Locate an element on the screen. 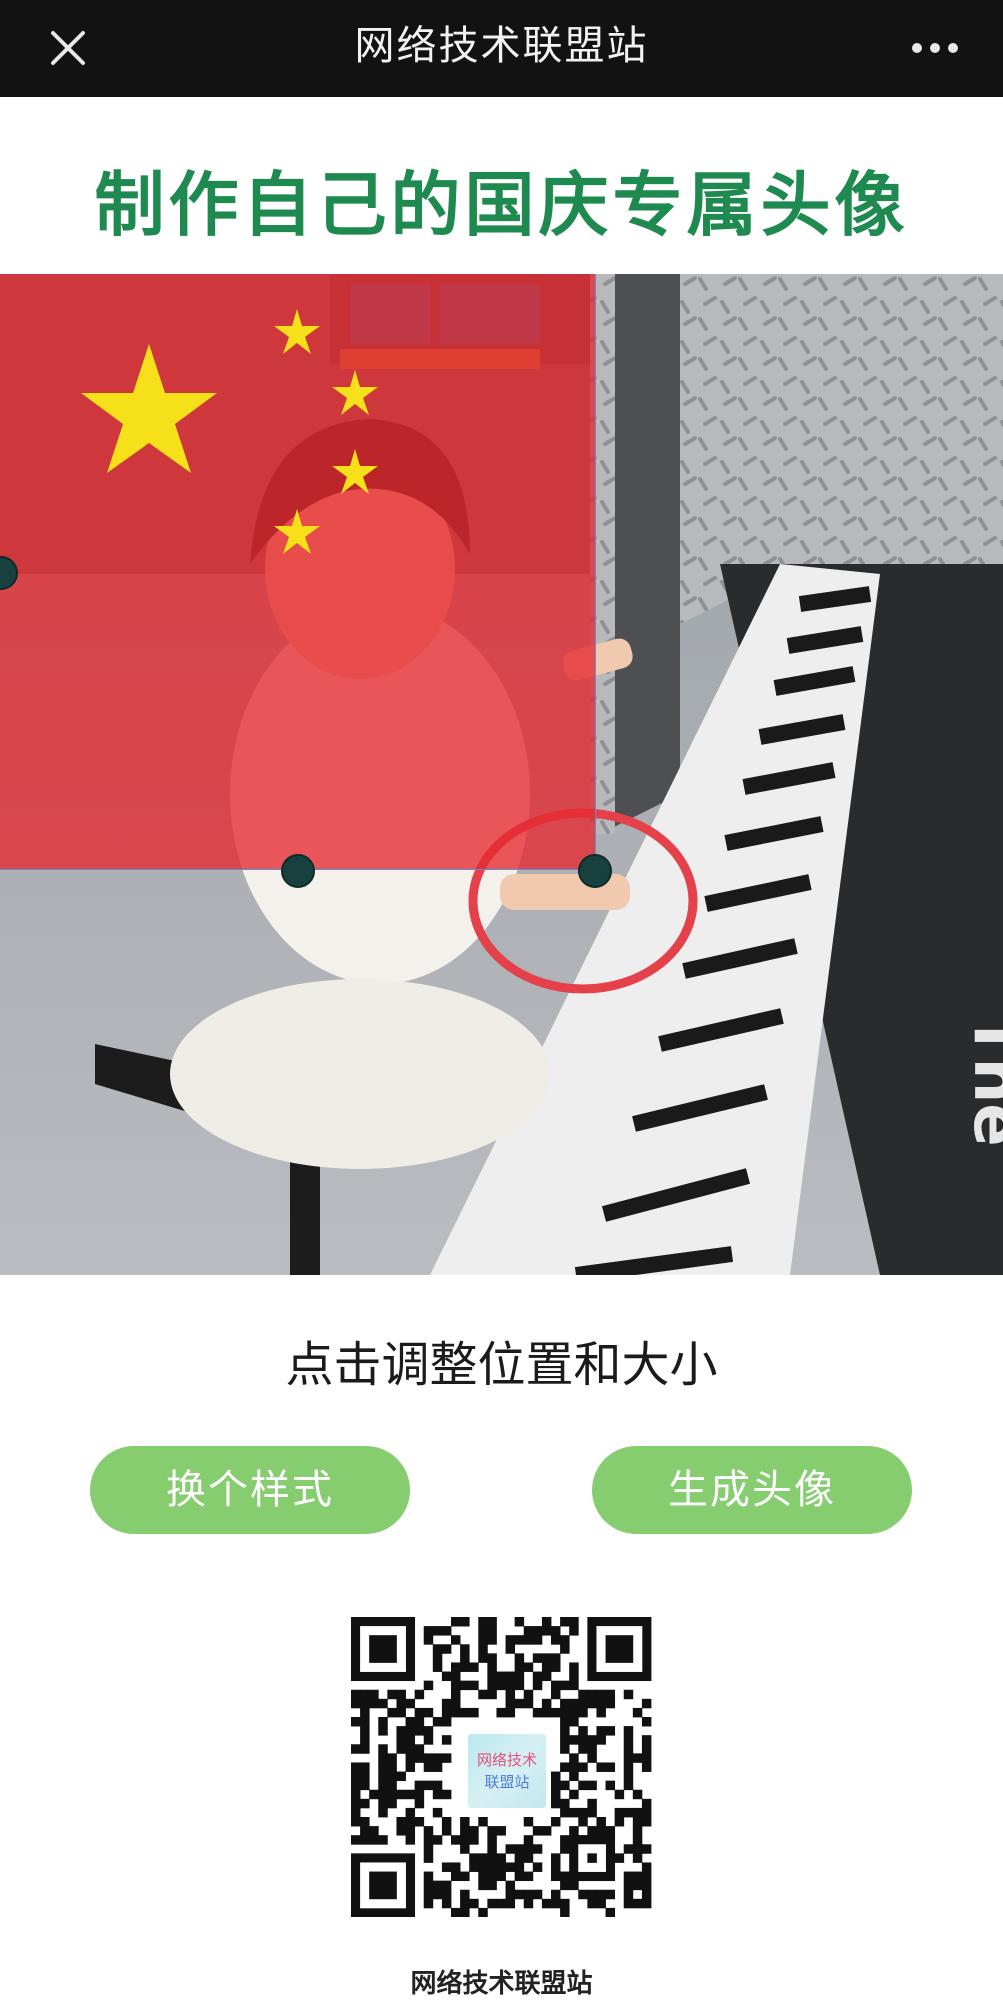 The image size is (1003, 2000). top-nav-bar: 网络技术联盟站 is located at coordinates (501, 48).